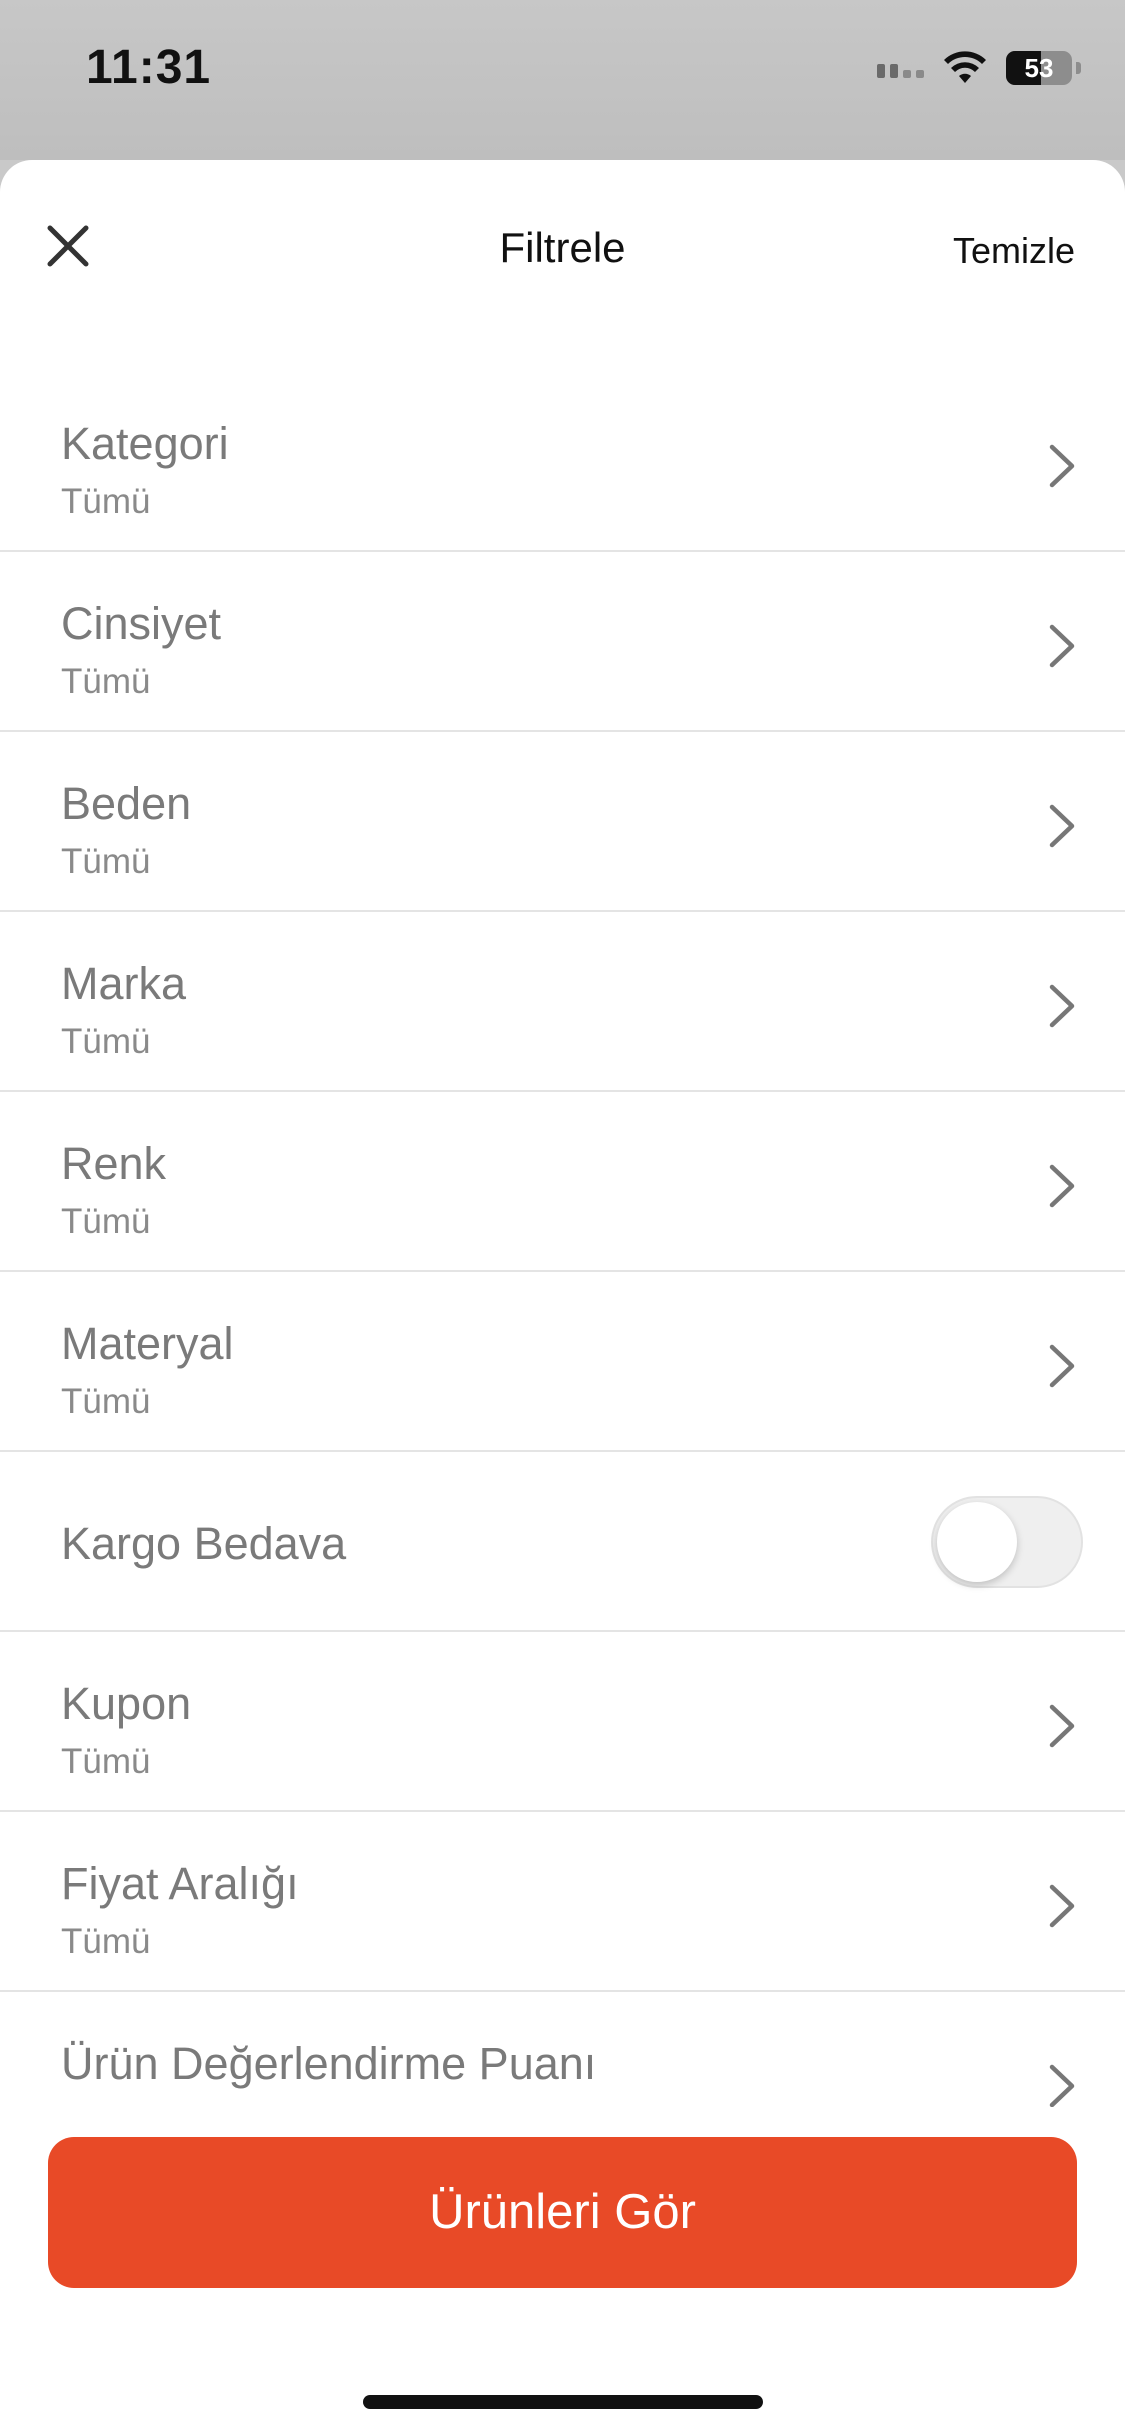 This screenshot has height=2436, width=1125. What do you see at coordinates (147, 1343) in the screenshot?
I see `filter-label: Materyal` at bounding box center [147, 1343].